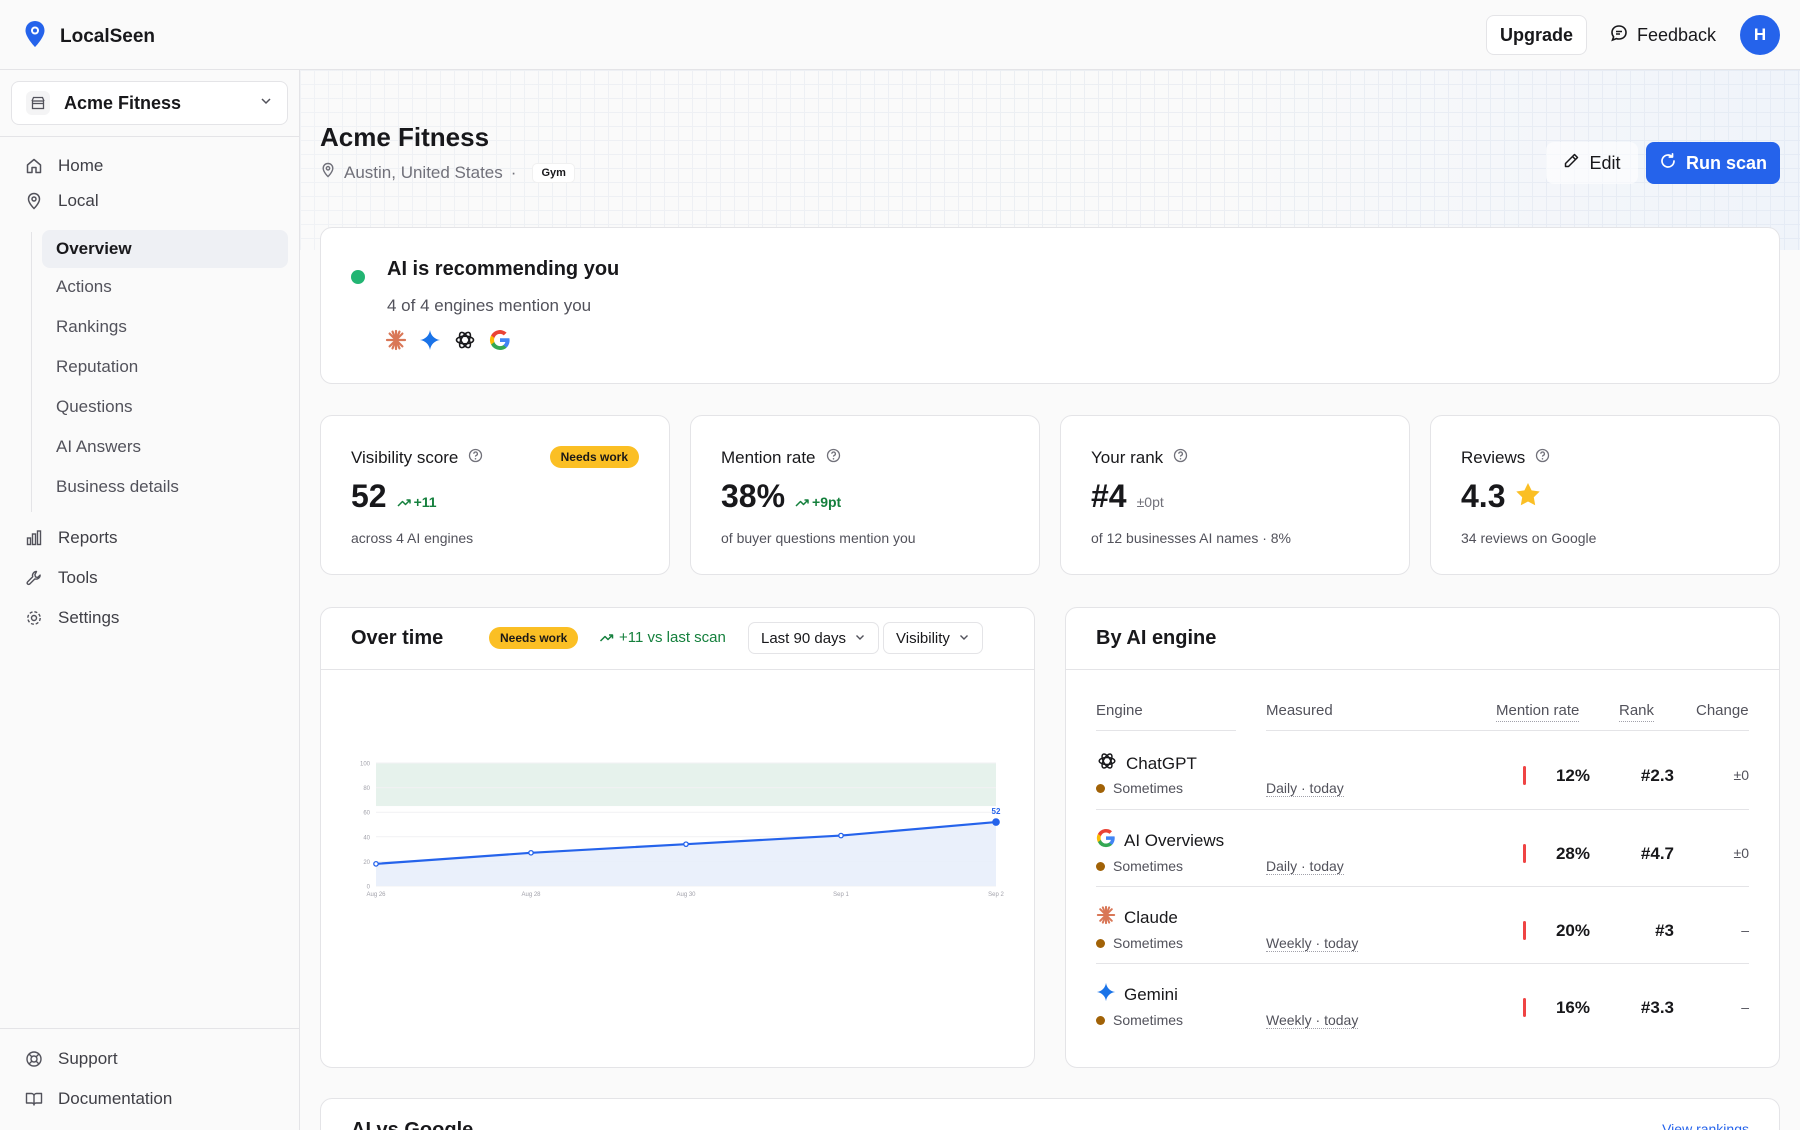  I want to click on column-header-rate: Mention rate, so click(1538, 712).